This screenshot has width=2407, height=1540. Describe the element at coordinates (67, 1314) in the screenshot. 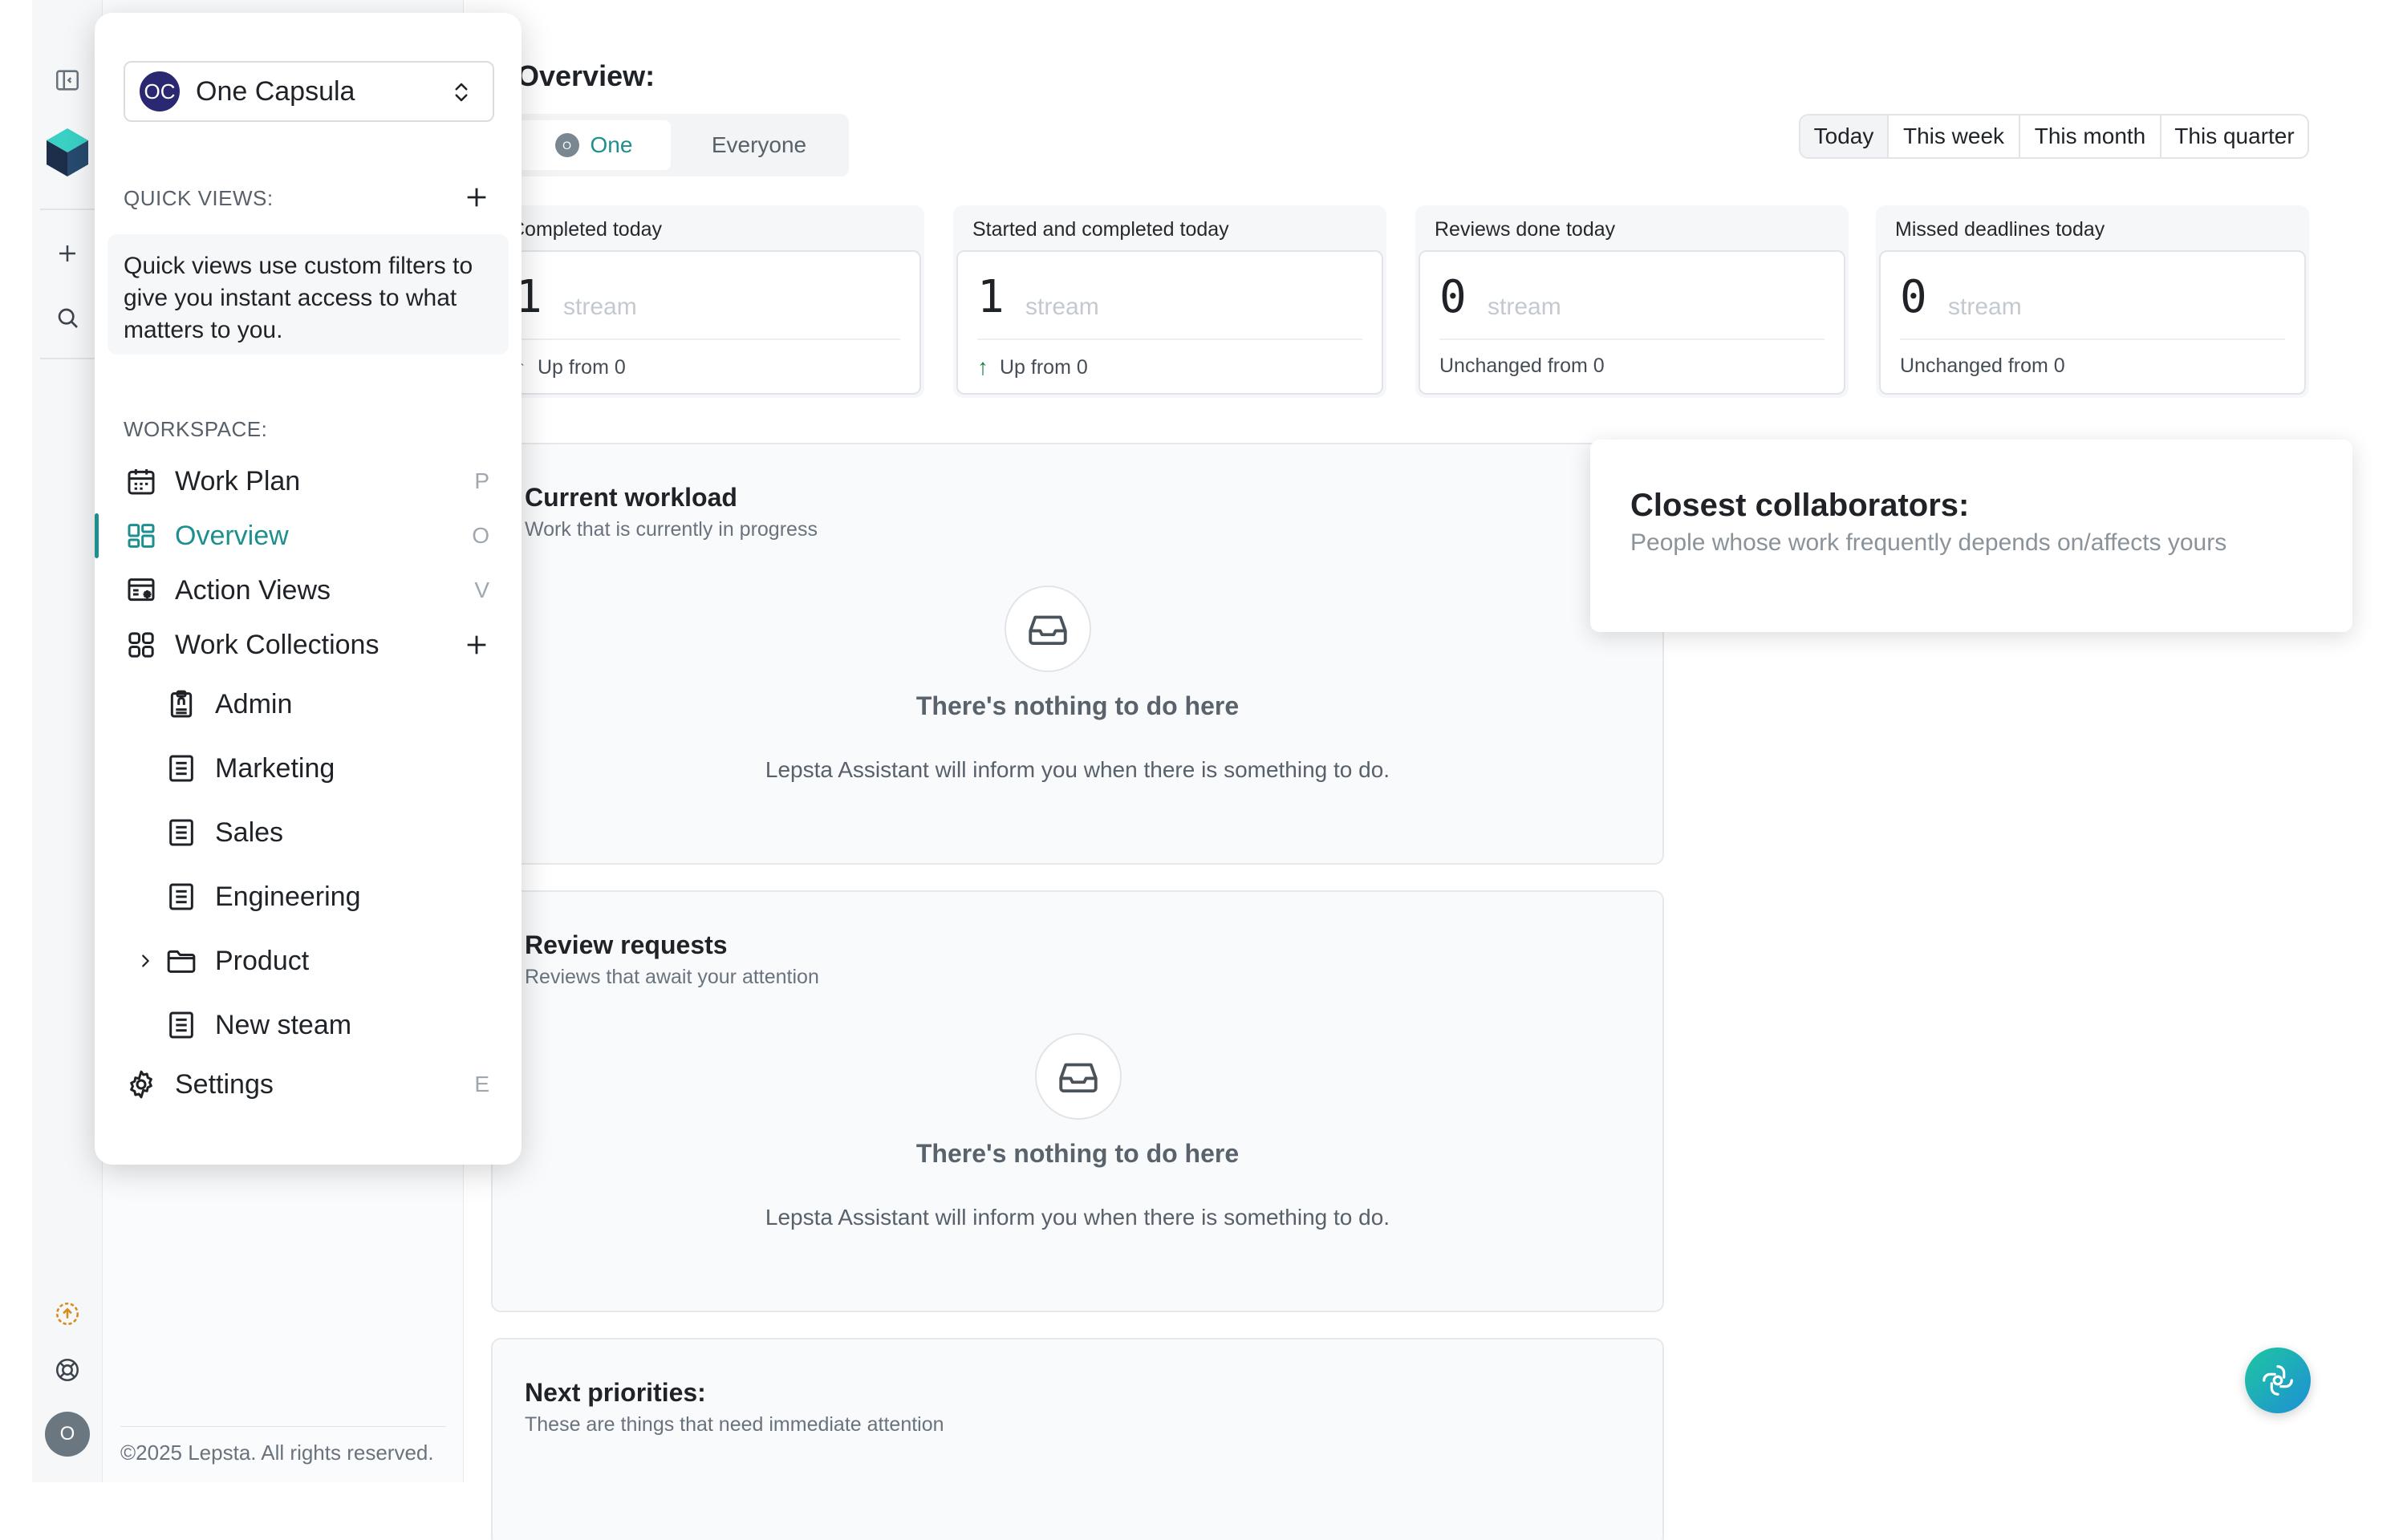

I see `upgrade-icon` at that location.